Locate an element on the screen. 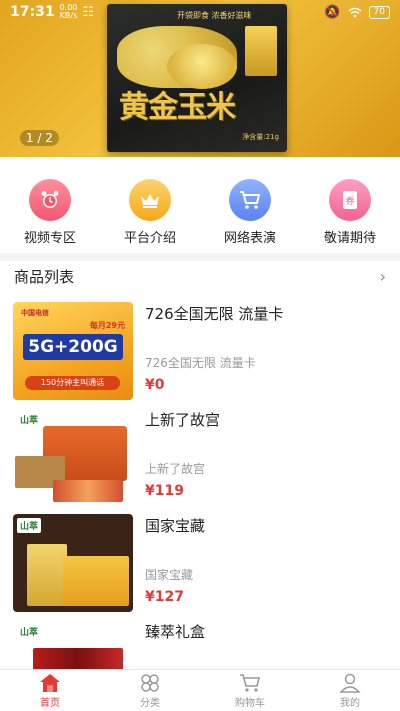  product-subtitle: 上新了故宫 is located at coordinates (175, 469).